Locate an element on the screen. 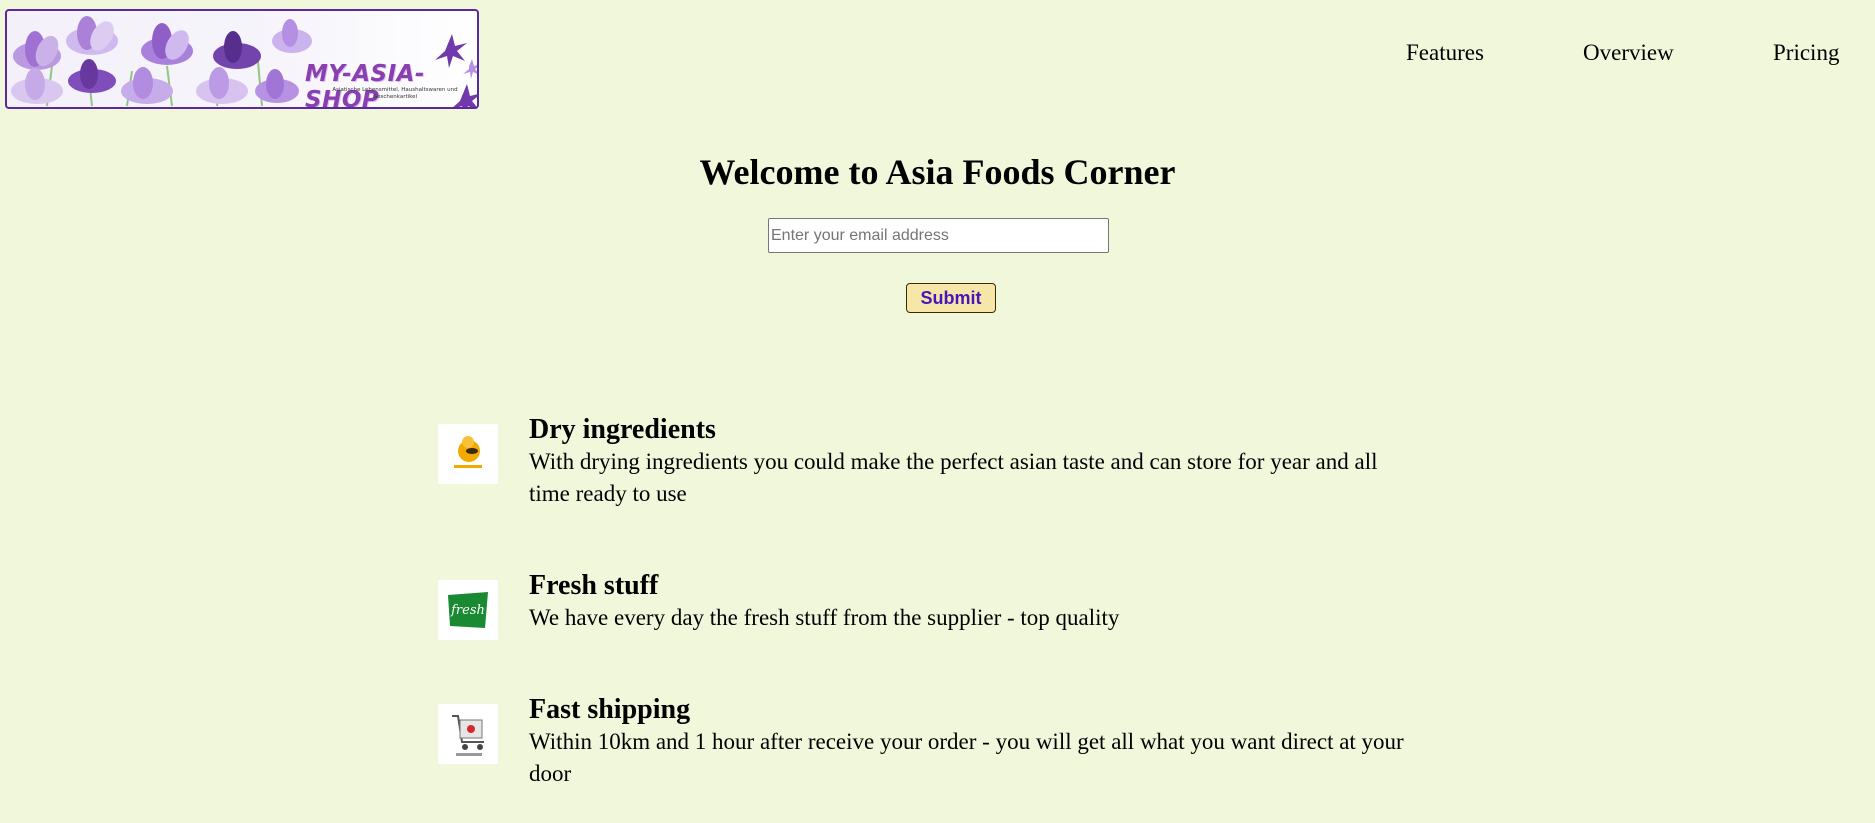 The width and height of the screenshot is (1875, 823). feature-title: Fresh stuff is located at coordinates (594, 585).